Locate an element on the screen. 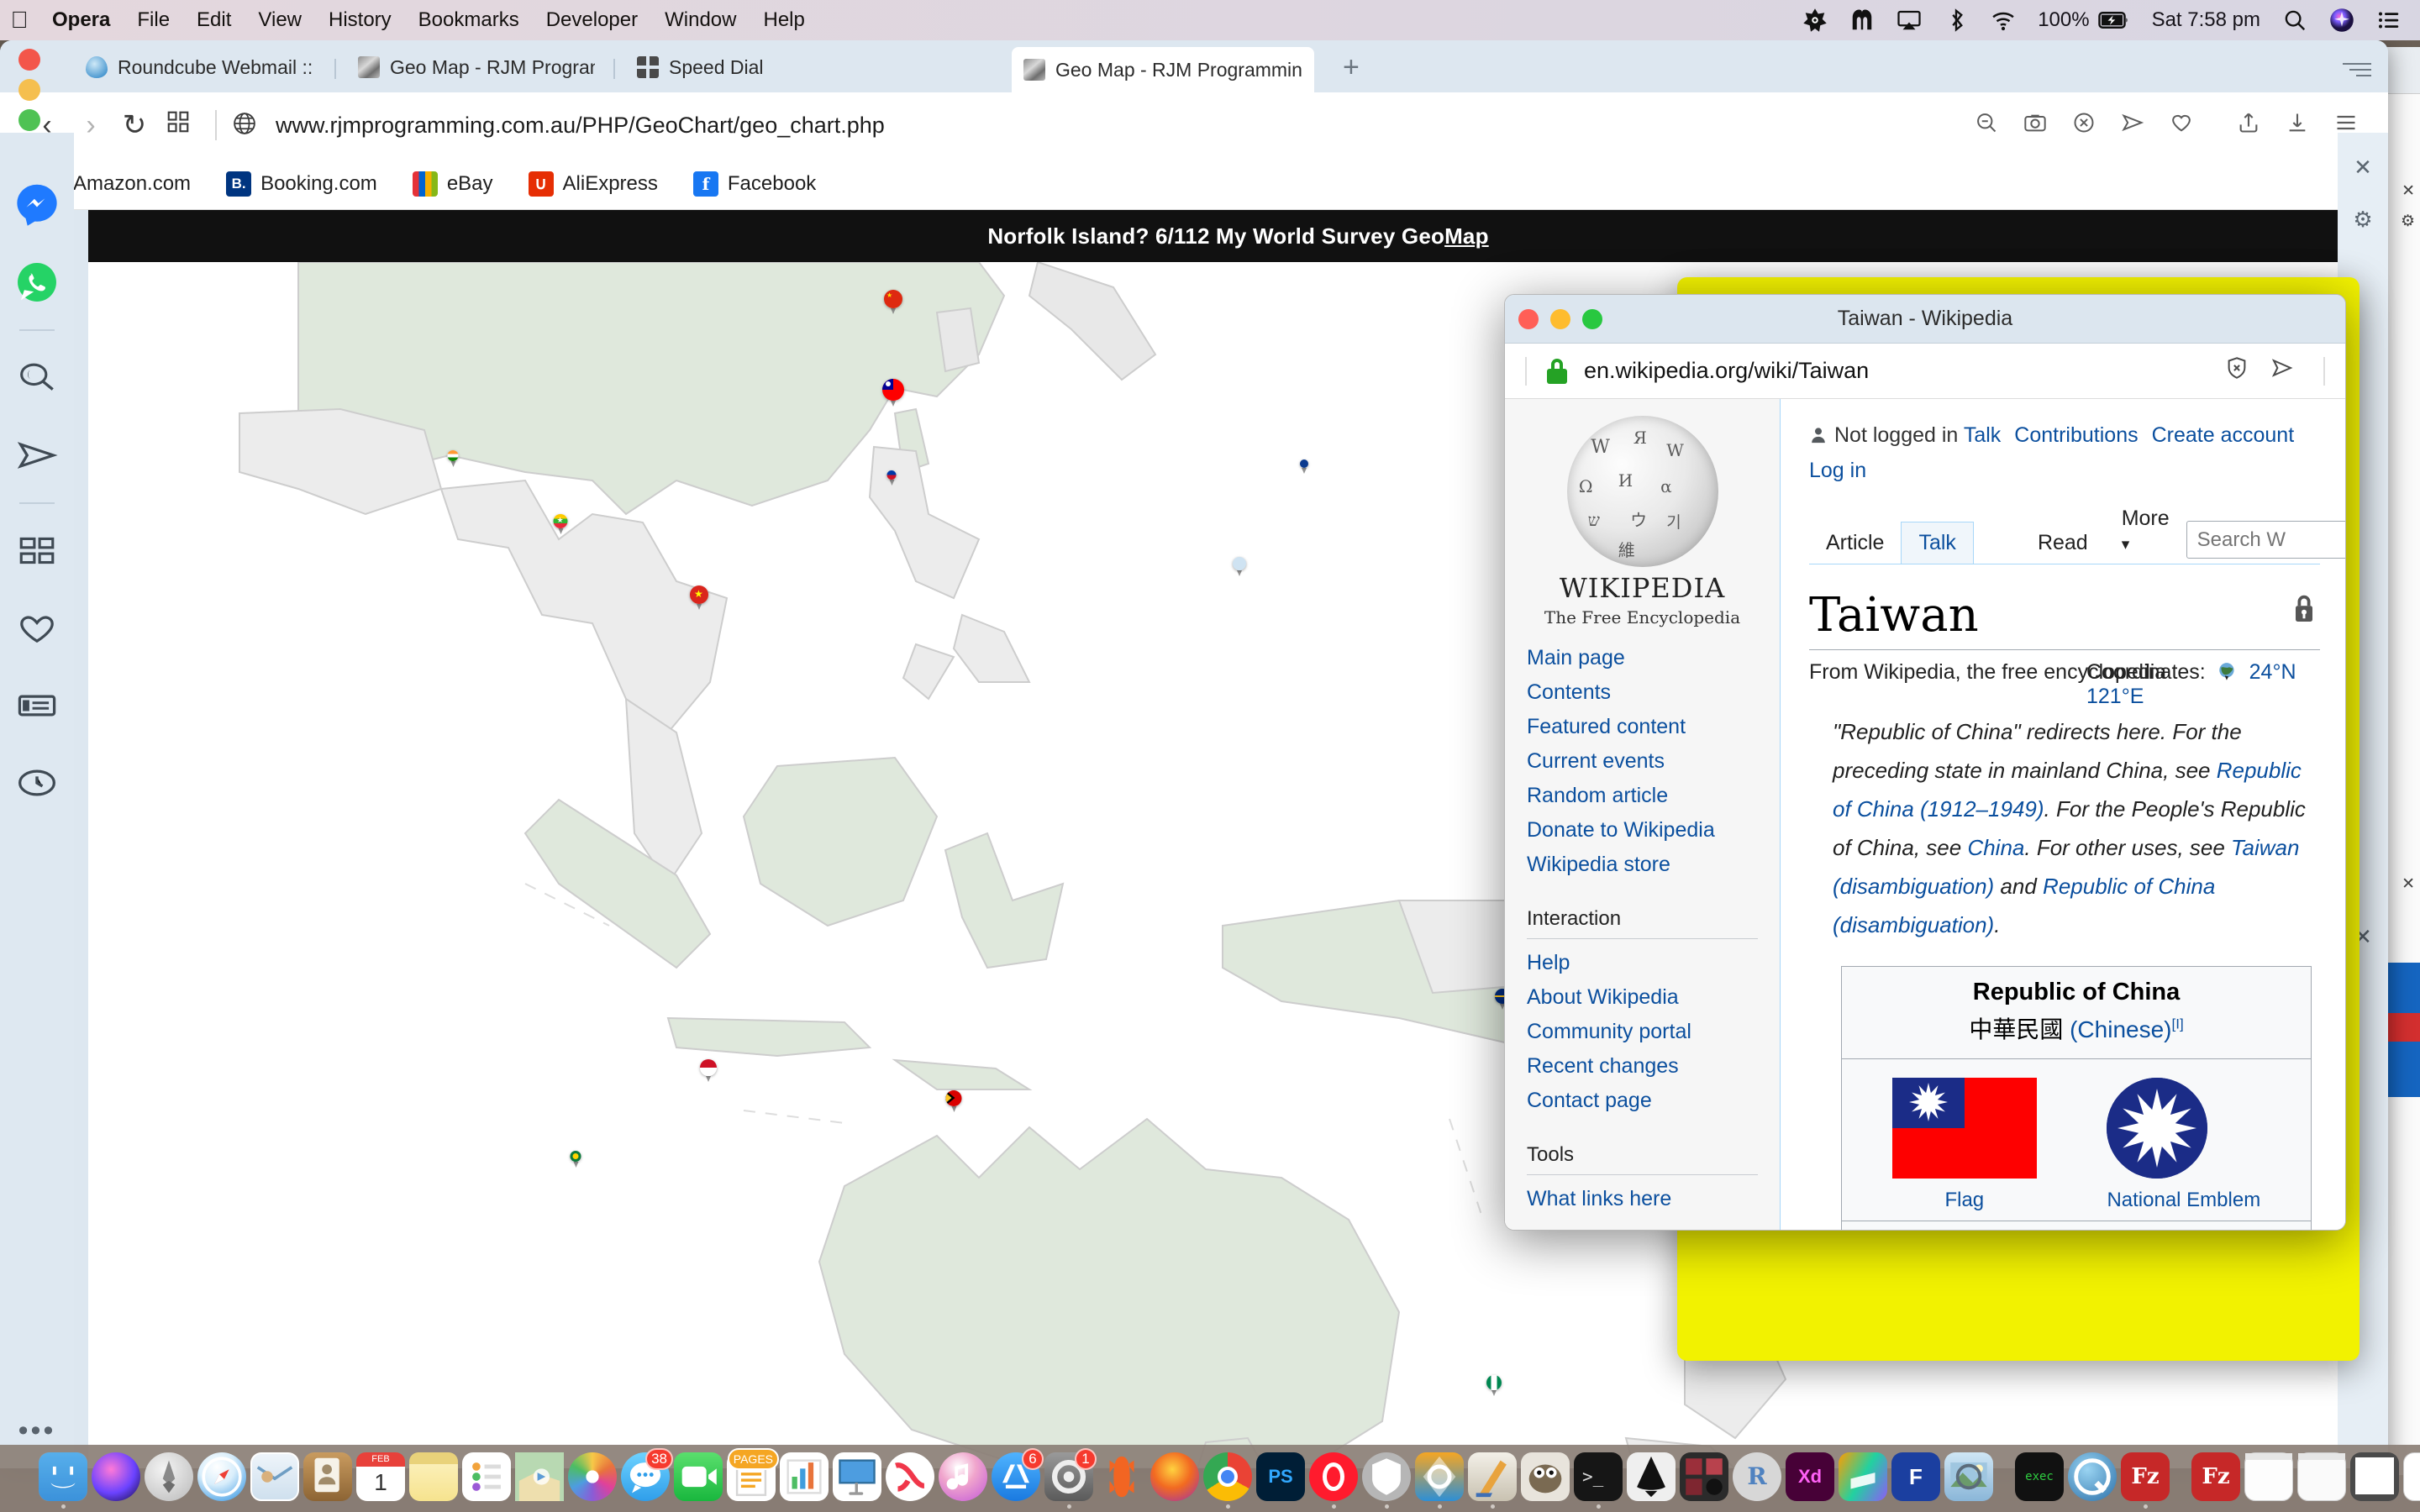 This screenshot has width=2420, height=1512. nav-link-contents: Contents is located at coordinates (1653, 692).